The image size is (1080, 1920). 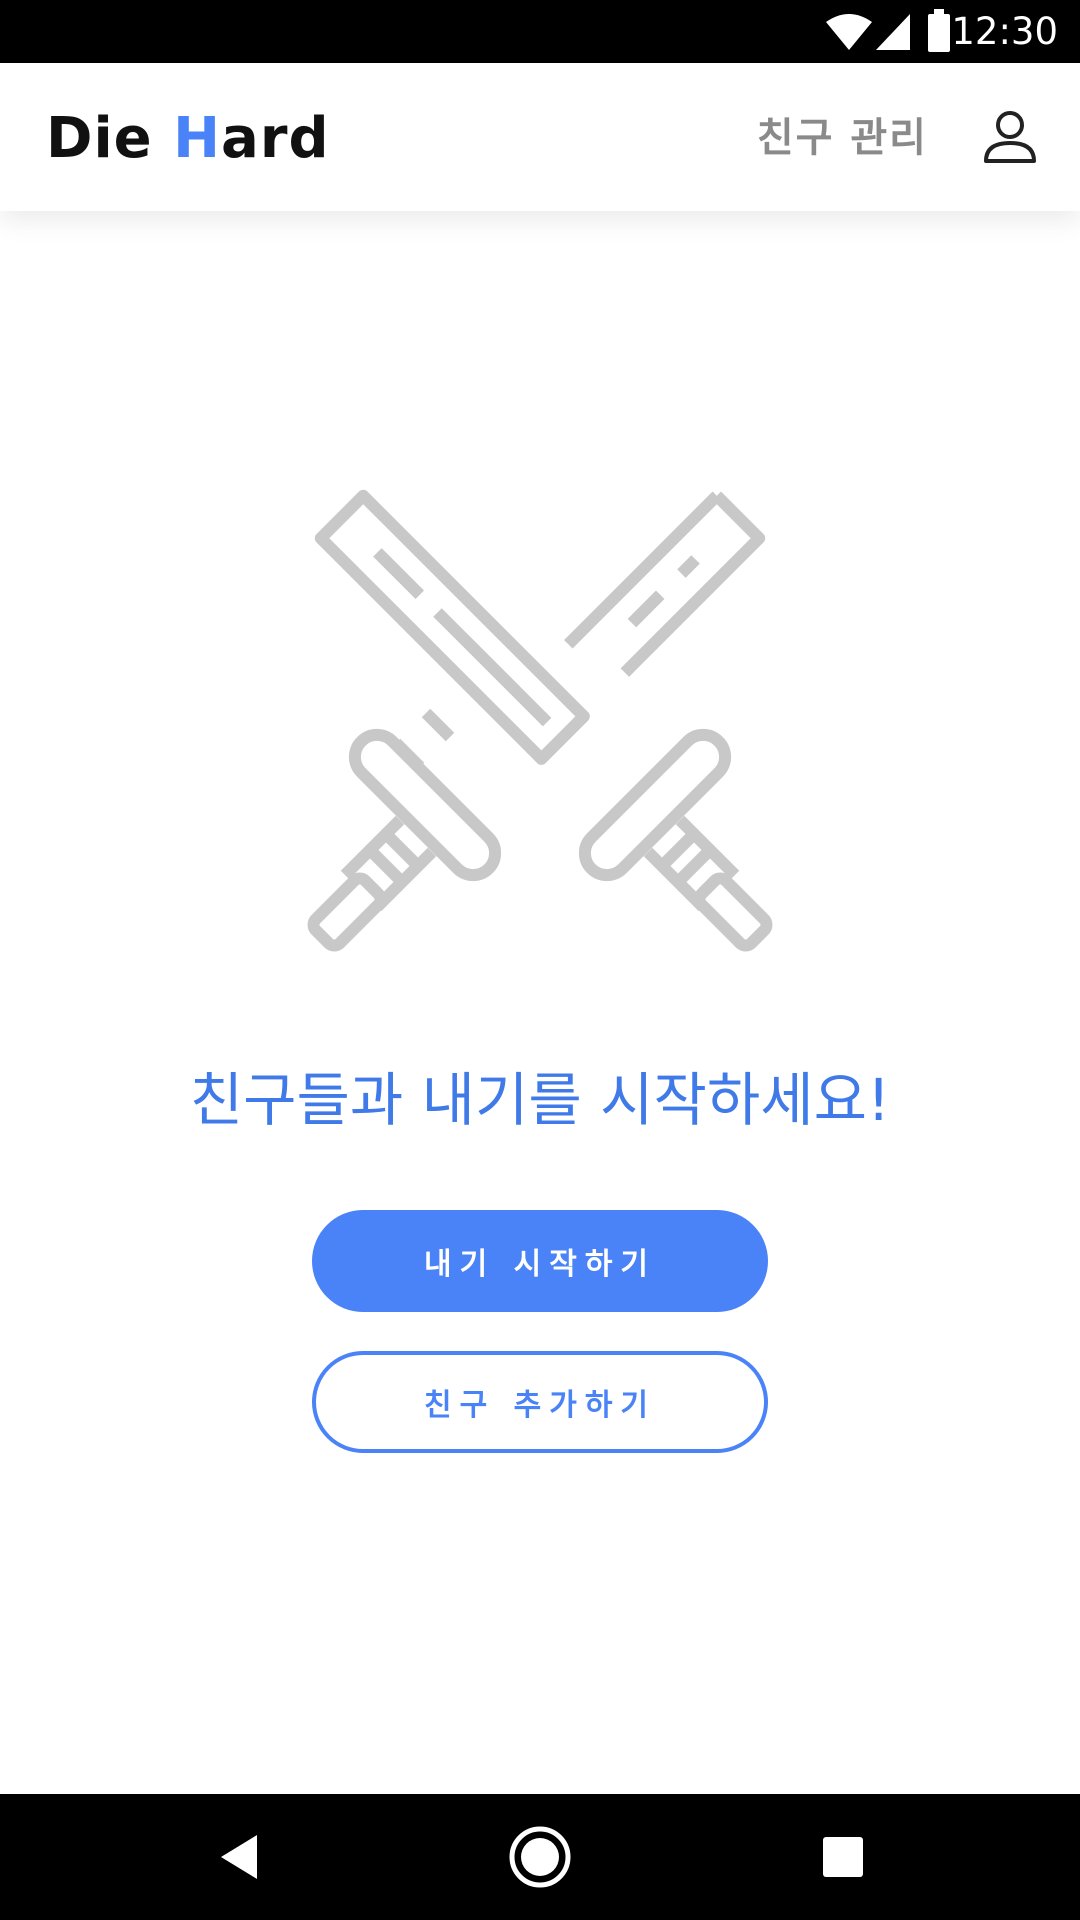 I want to click on add-friend-button: 친구 추가하기, so click(x=540, y=1402).